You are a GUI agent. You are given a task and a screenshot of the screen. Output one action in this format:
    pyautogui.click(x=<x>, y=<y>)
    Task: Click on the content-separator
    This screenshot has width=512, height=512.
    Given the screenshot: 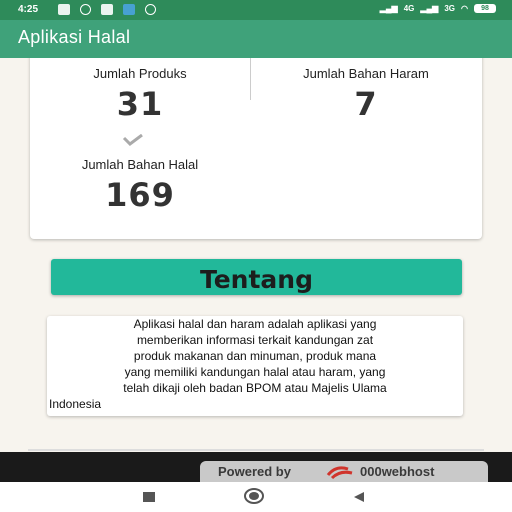 What is the action you would take?
    pyautogui.click(x=256, y=450)
    